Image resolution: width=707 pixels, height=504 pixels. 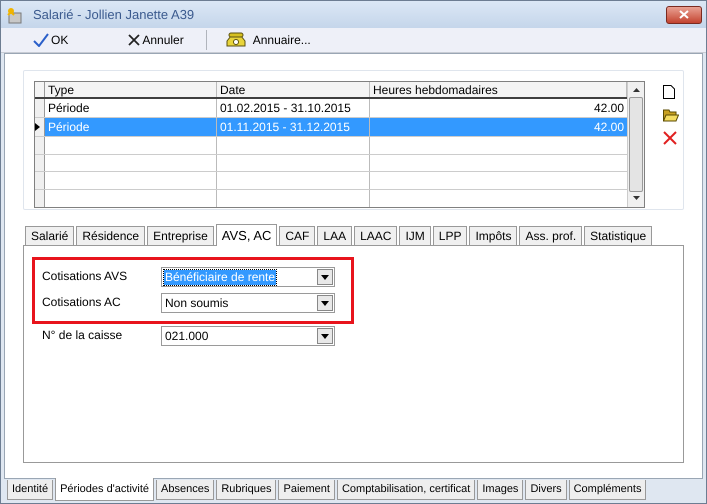 I want to click on folder-icon, so click(x=671, y=115).